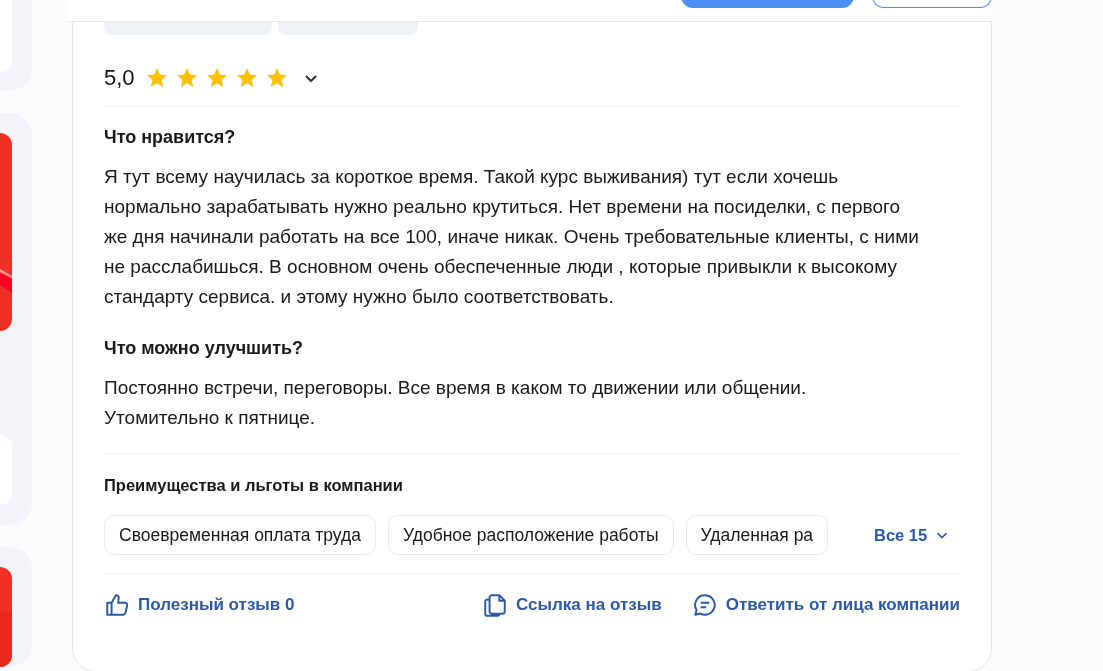 This screenshot has width=1103, height=671. What do you see at coordinates (912, 535) in the screenshot?
I see `show-all-button: Все 15` at bounding box center [912, 535].